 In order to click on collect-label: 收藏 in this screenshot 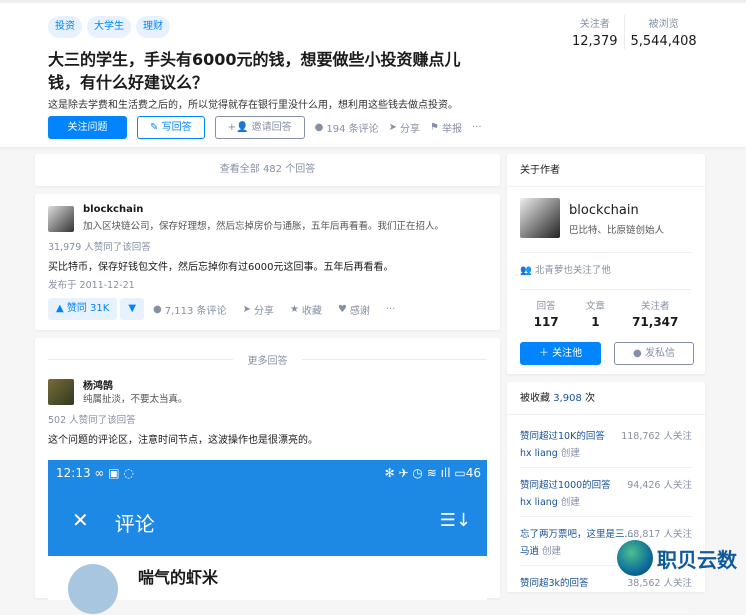, I will do `click(311, 311)`.